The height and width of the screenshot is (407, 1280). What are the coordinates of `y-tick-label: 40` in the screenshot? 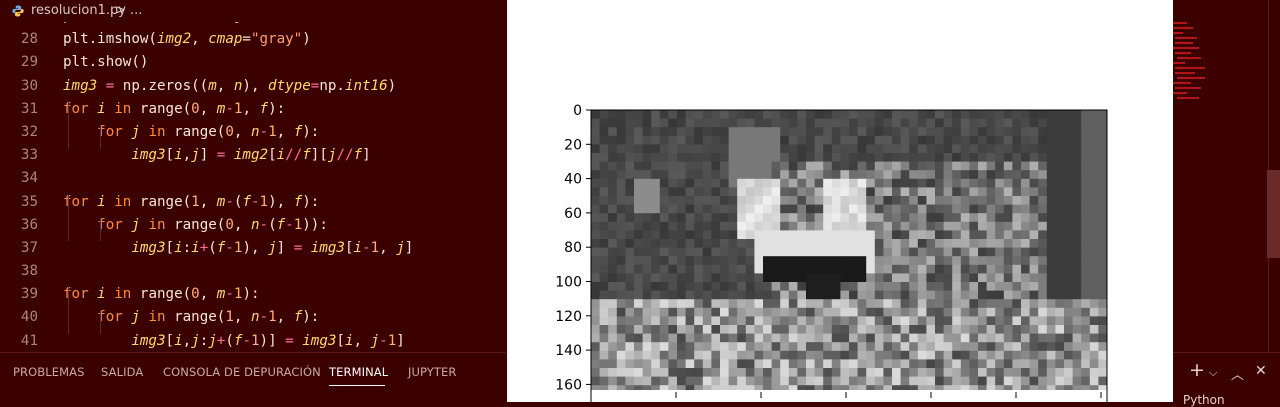 It's located at (573, 180).